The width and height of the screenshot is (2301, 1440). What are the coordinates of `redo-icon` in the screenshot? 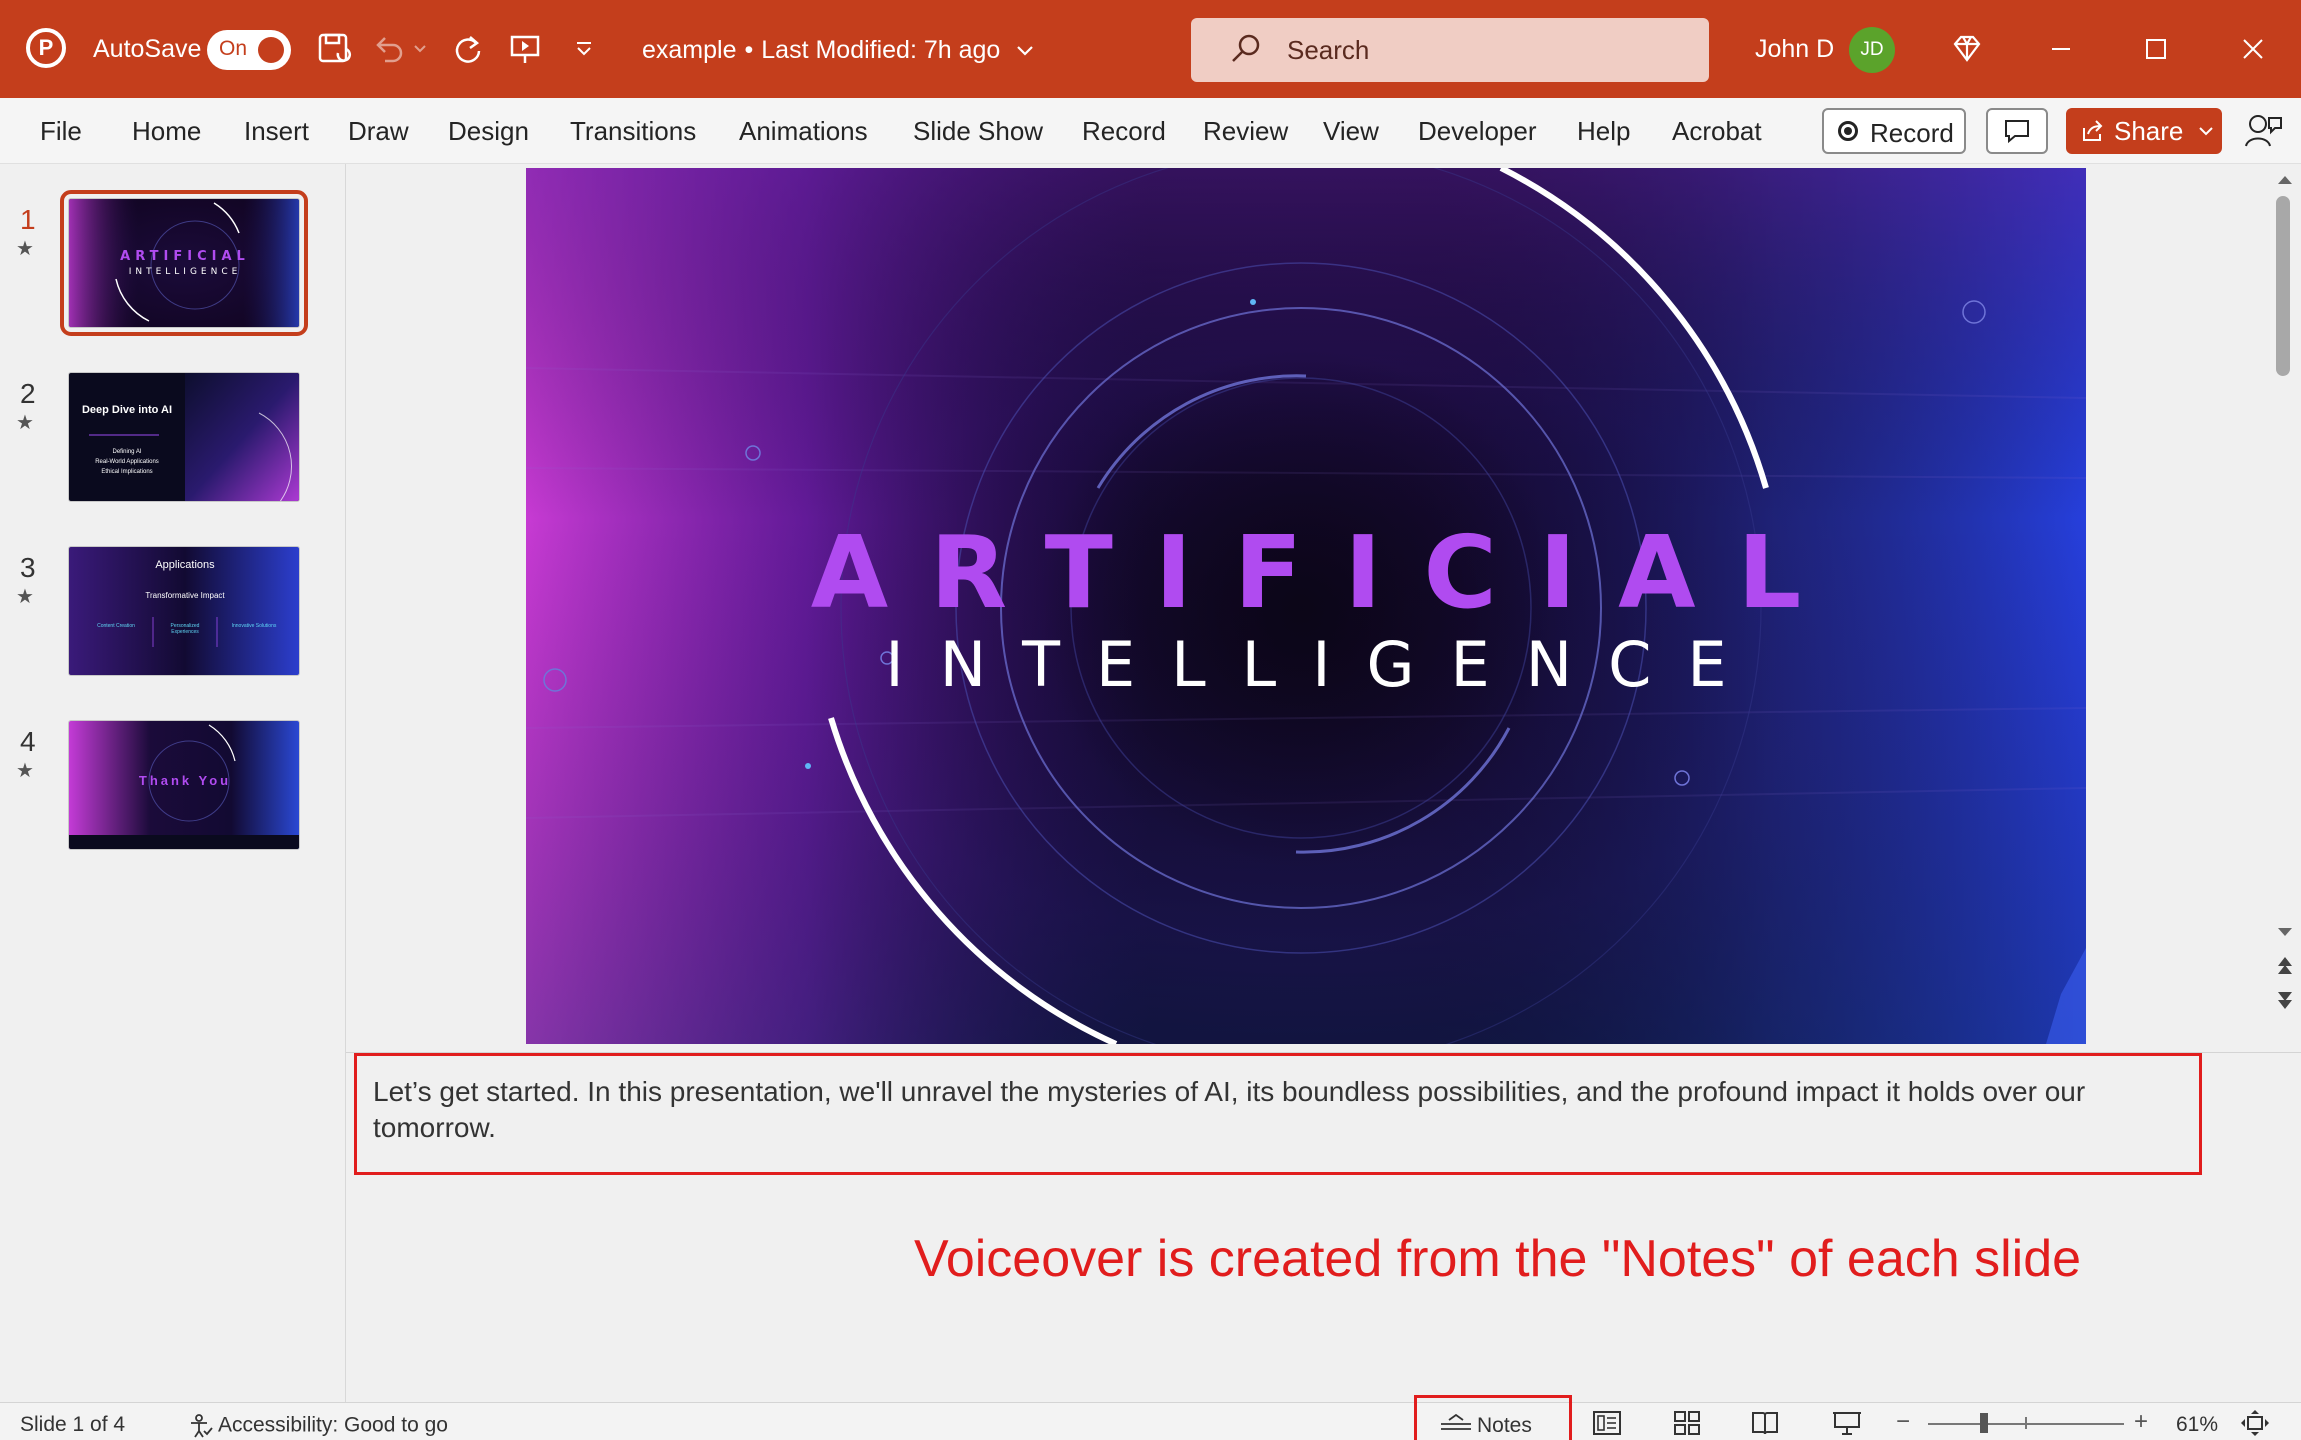 It's located at (468, 49).